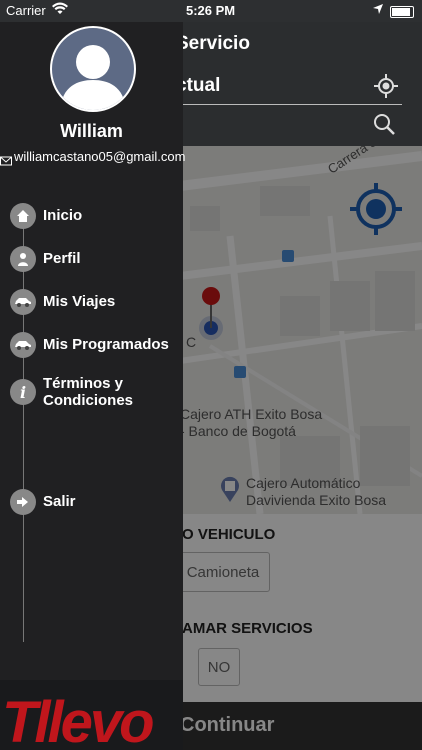 The image size is (422, 750). Describe the element at coordinates (95, 261) in the screenshot. I see `menu-item-perfil: Perfil` at that location.